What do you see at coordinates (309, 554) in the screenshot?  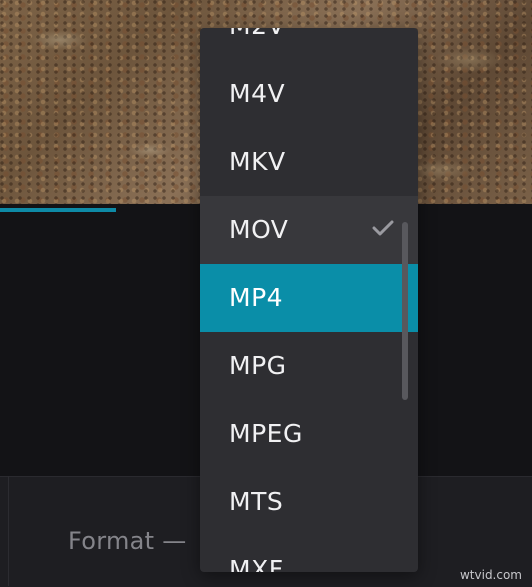 I see `format-option-mxf: MXF` at bounding box center [309, 554].